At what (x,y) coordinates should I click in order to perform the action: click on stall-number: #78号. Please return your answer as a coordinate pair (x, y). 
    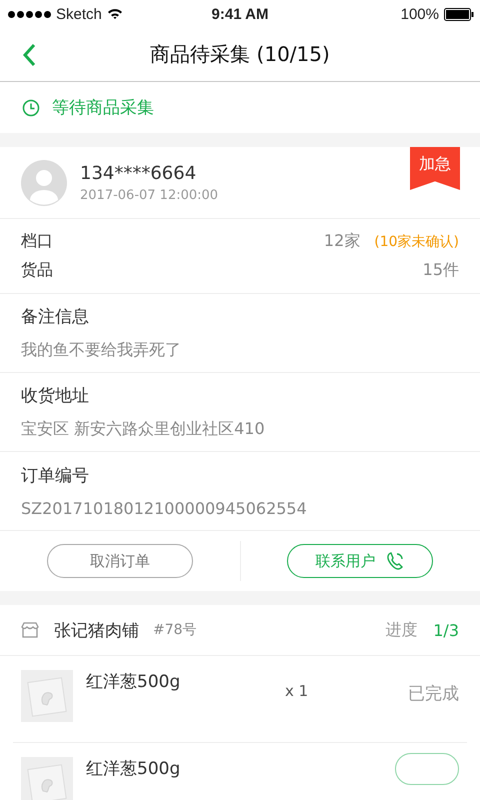
    Looking at the image, I should click on (175, 630).